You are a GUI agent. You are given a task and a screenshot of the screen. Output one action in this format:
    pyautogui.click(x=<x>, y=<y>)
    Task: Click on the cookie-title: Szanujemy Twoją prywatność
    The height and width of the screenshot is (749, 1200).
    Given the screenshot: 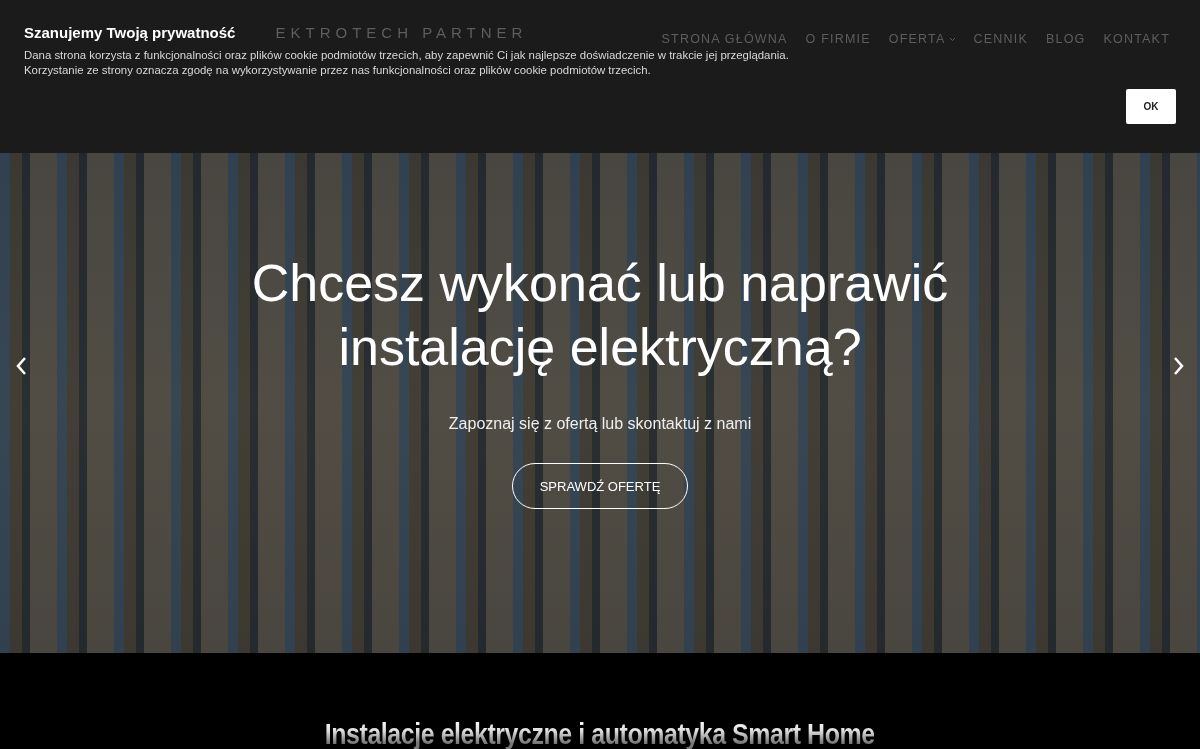 What is the action you would take?
    pyautogui.click(x=130, y=32)
    